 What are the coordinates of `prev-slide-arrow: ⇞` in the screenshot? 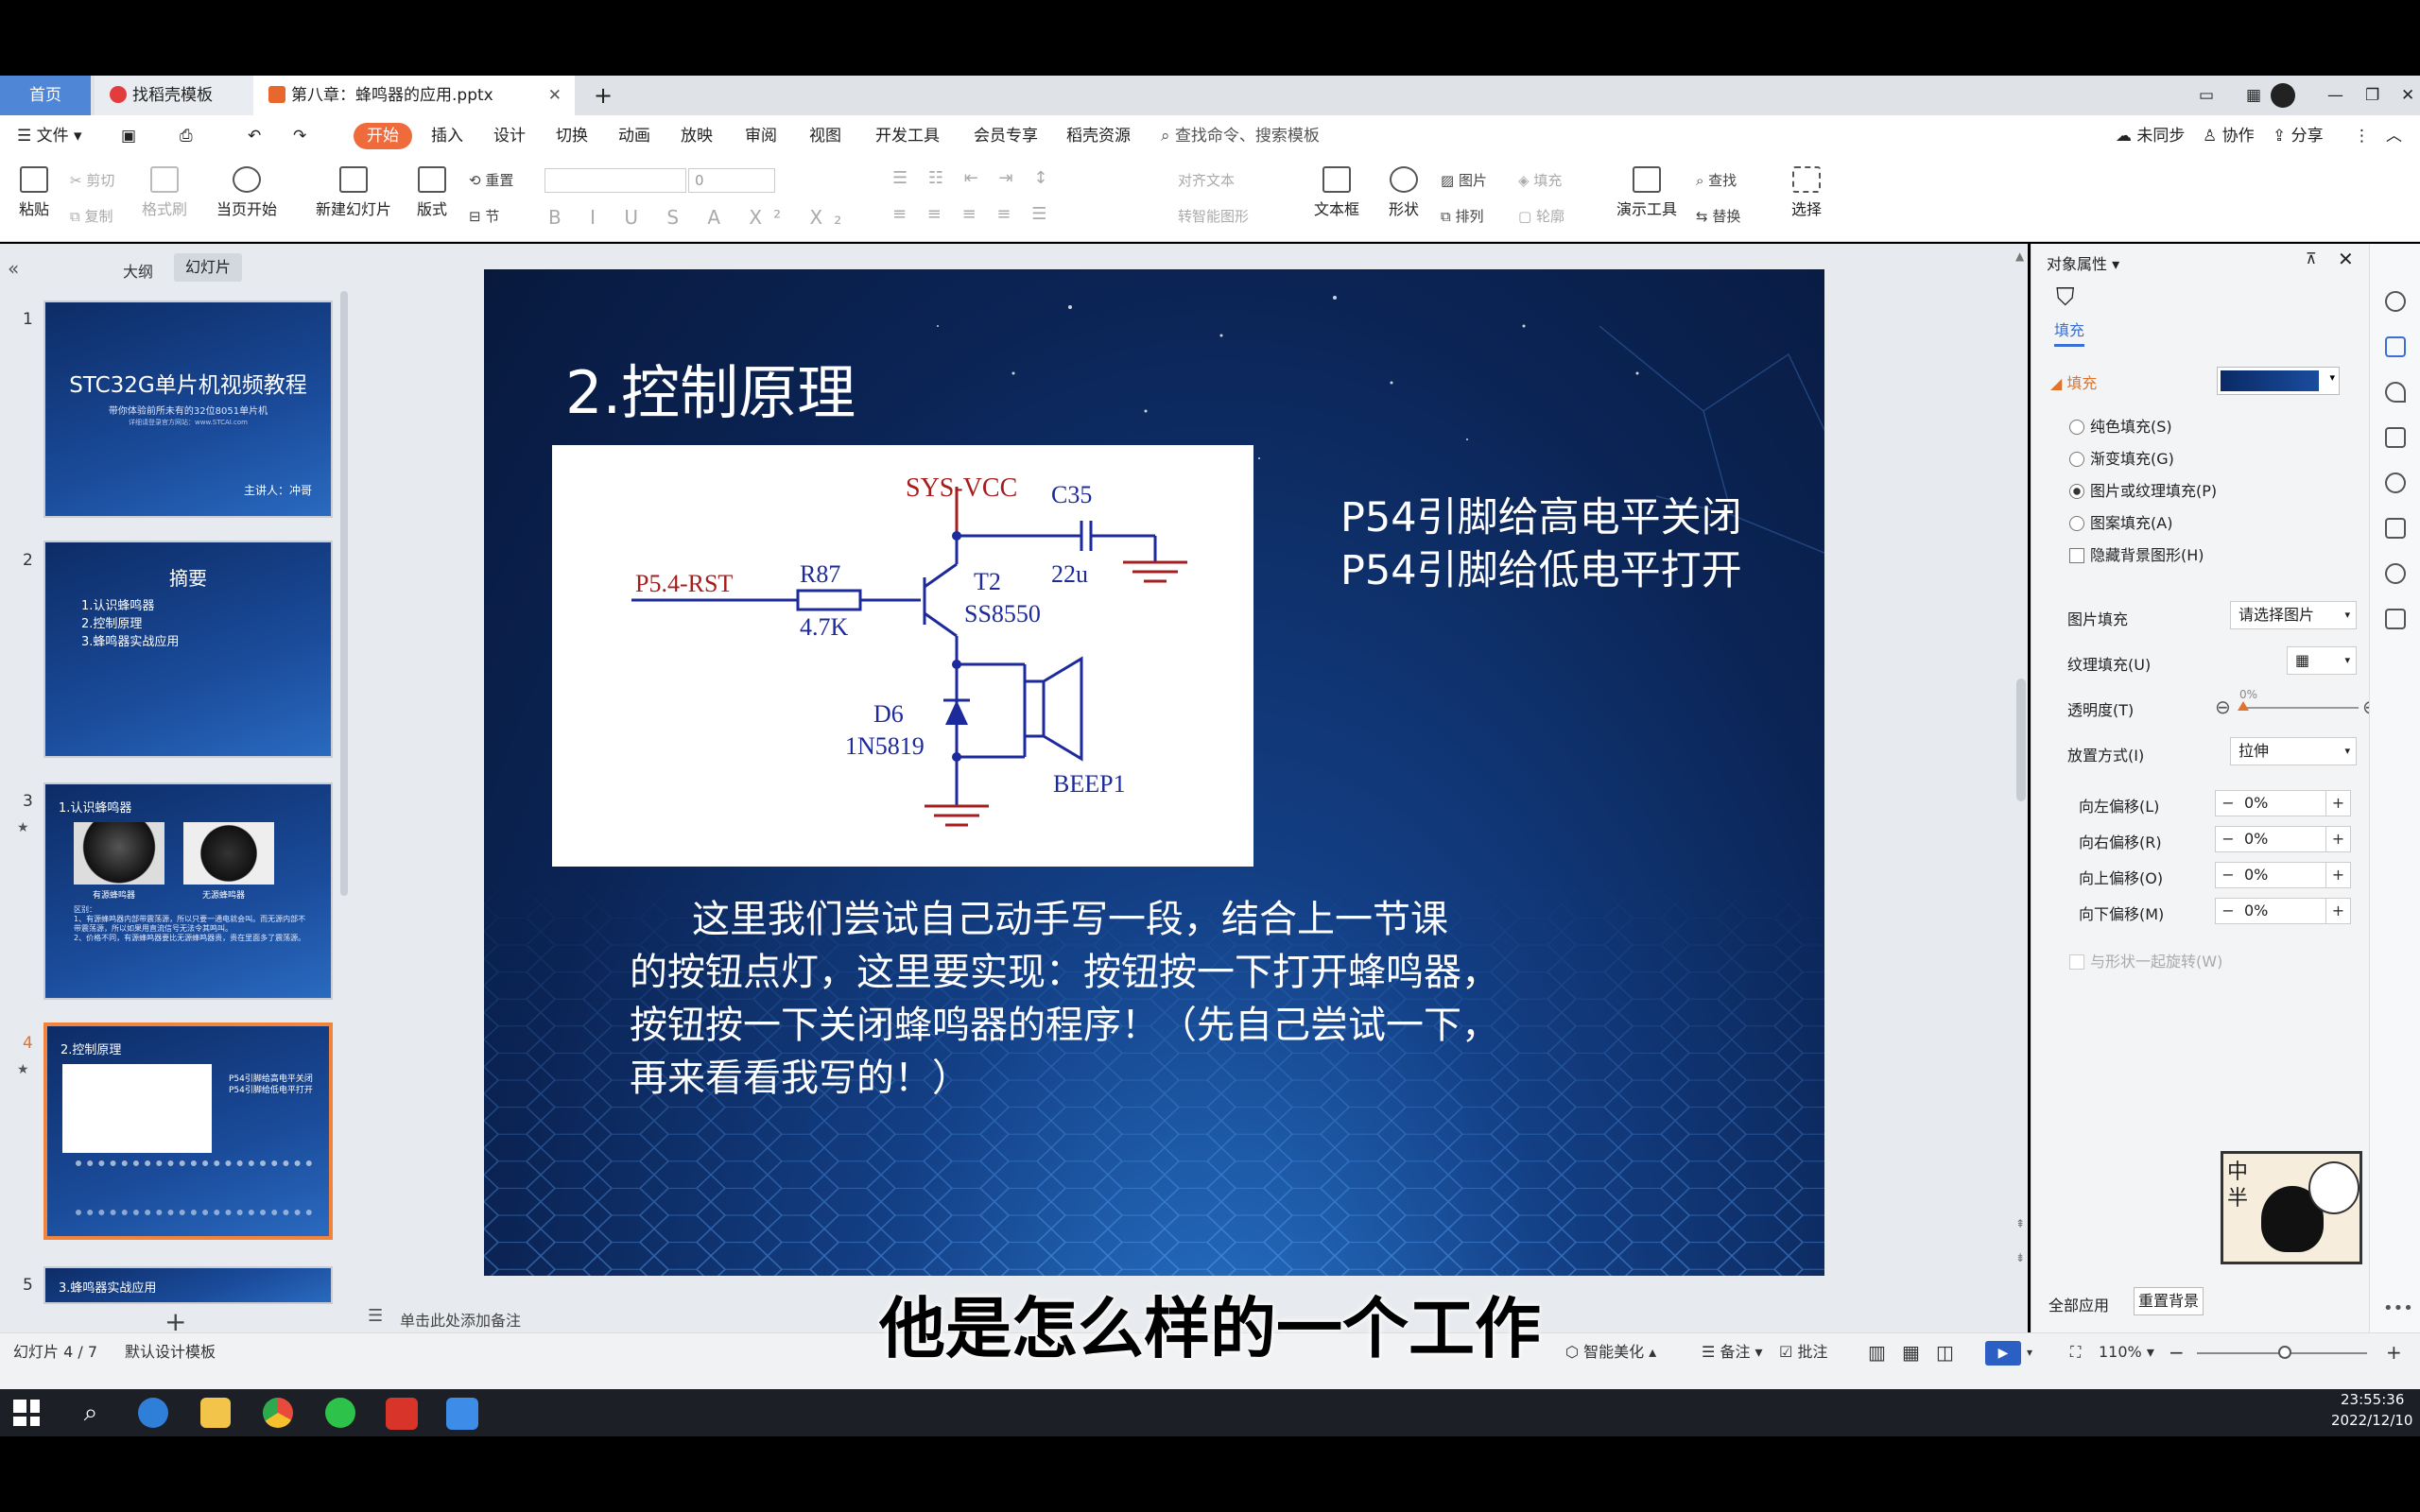 It's located at (2020, 1223).